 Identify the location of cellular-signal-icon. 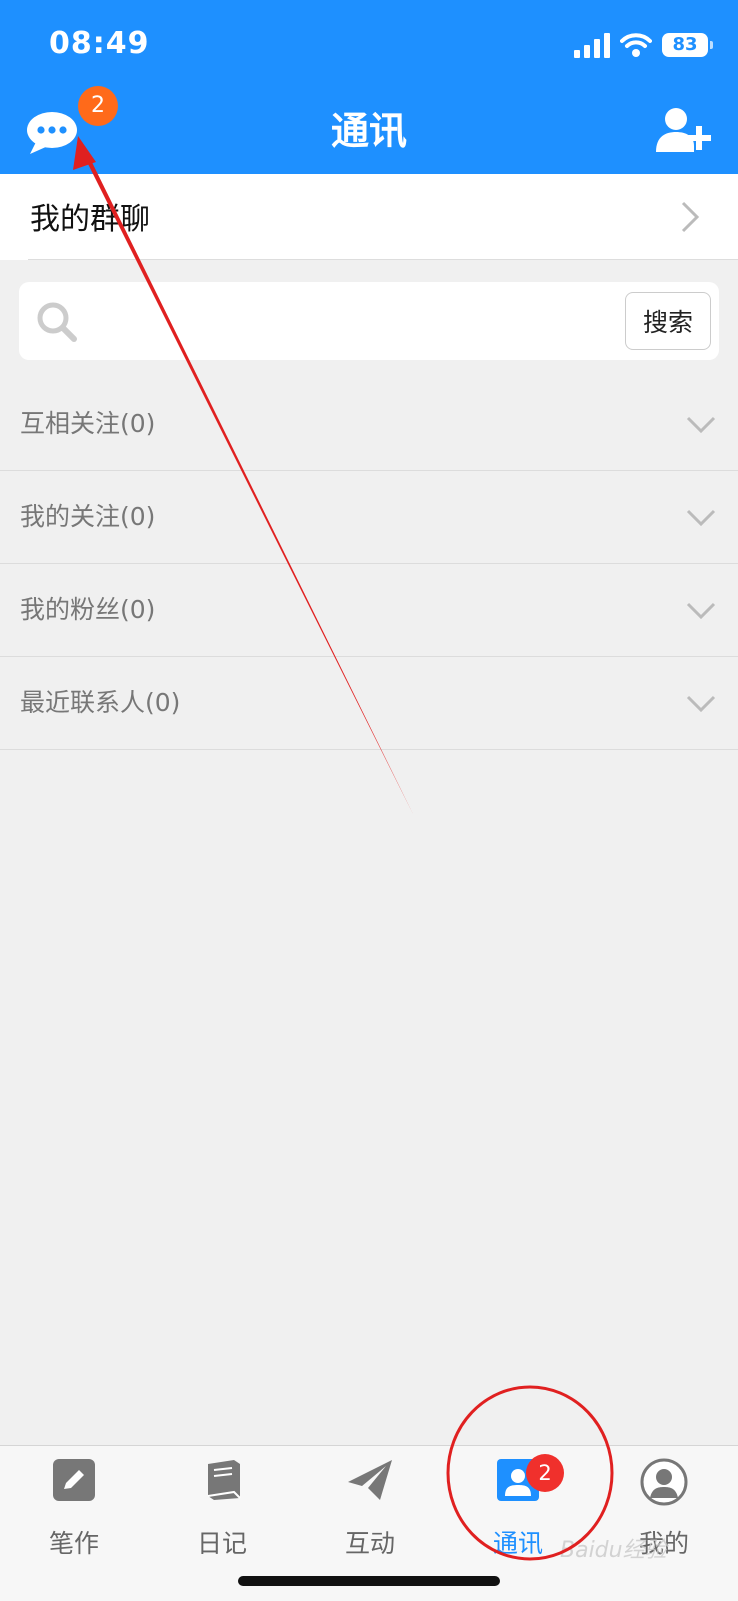
(592, 45).